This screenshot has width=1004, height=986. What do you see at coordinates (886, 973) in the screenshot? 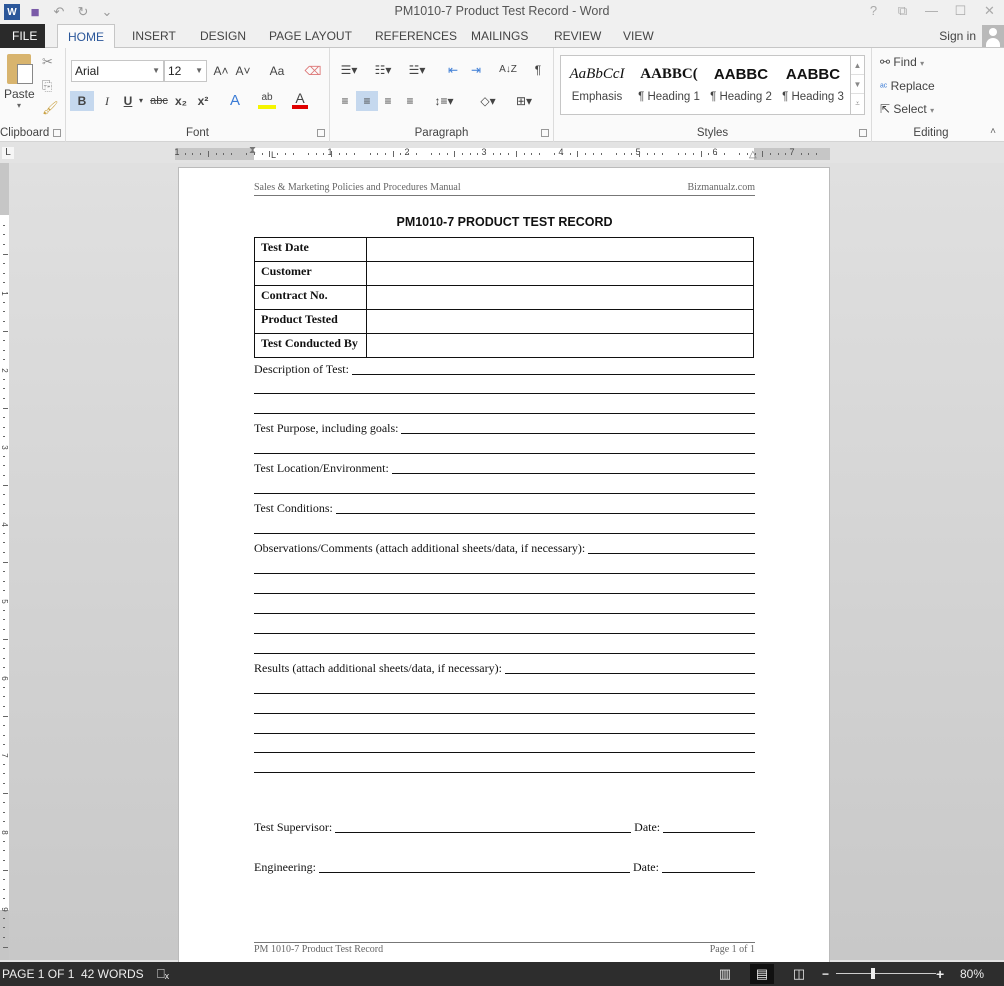
I see `zoom-slider` at bounding box center [886, 973].